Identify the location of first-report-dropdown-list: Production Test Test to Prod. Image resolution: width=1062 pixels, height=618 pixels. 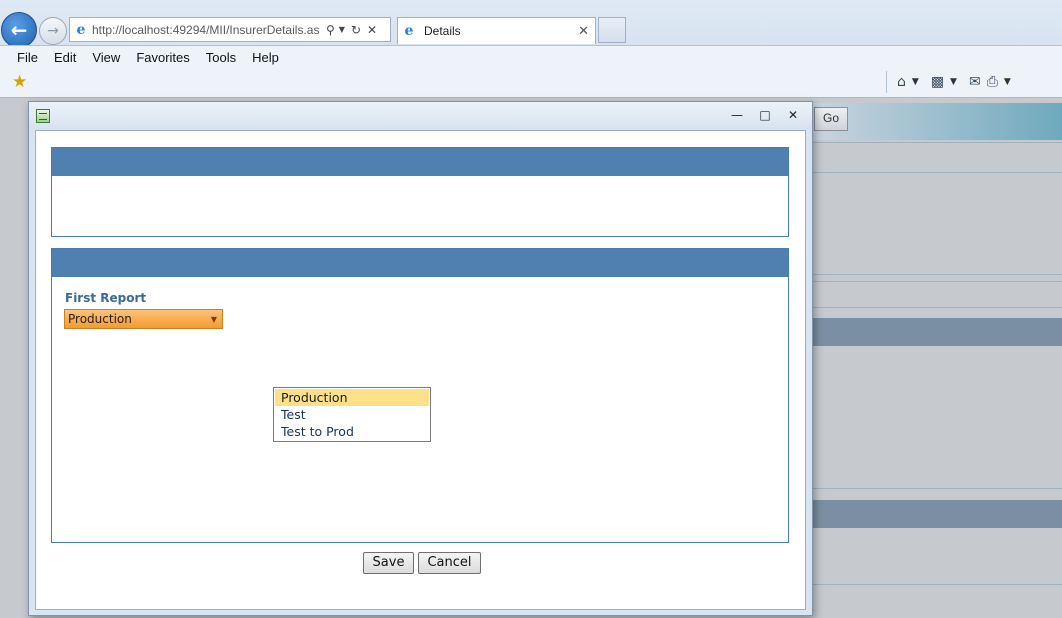
(352, 414).